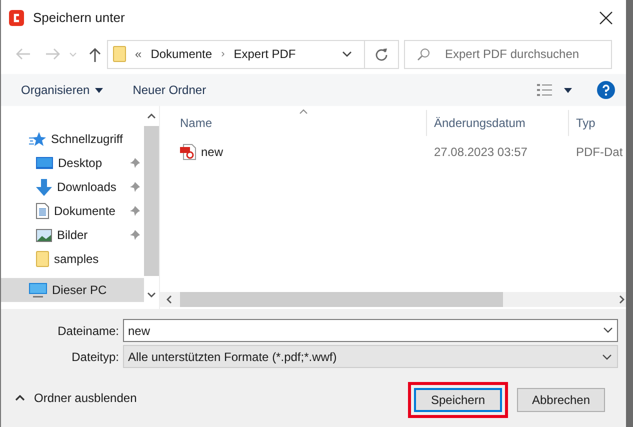  I want to click on nav-item: Dokumente, so click(72, 211).